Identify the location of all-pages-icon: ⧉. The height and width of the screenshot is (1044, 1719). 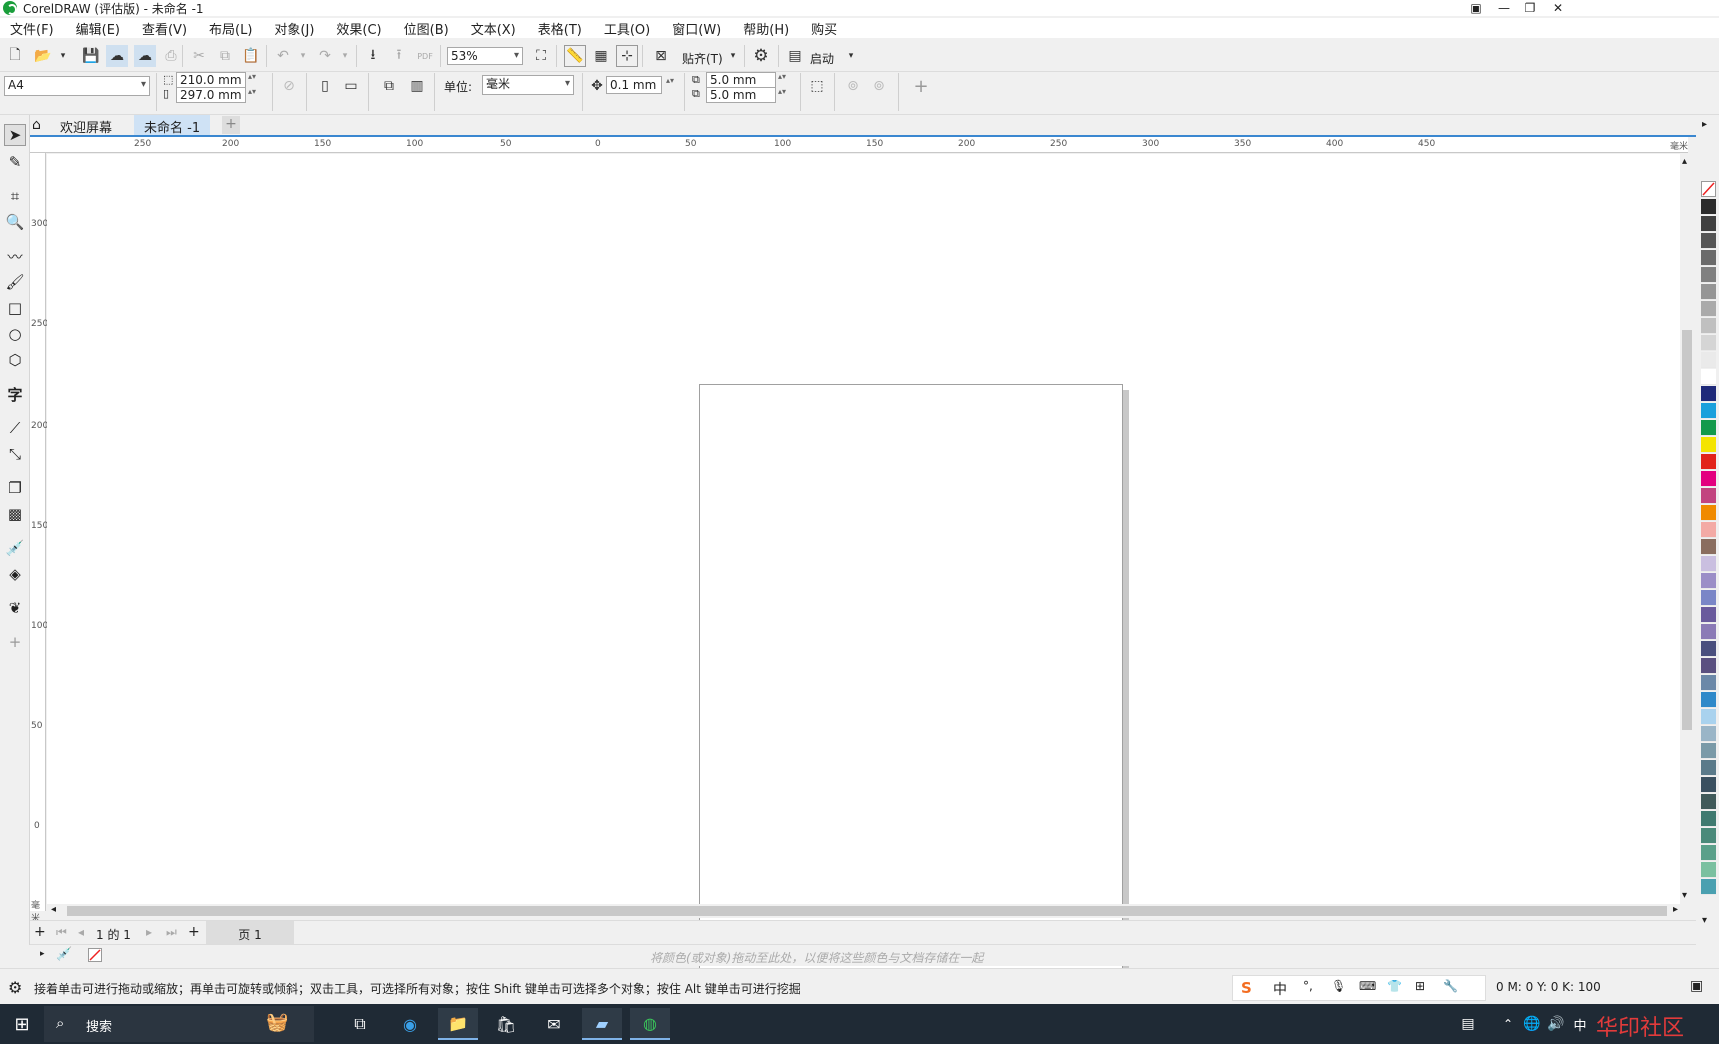
(389, 86).